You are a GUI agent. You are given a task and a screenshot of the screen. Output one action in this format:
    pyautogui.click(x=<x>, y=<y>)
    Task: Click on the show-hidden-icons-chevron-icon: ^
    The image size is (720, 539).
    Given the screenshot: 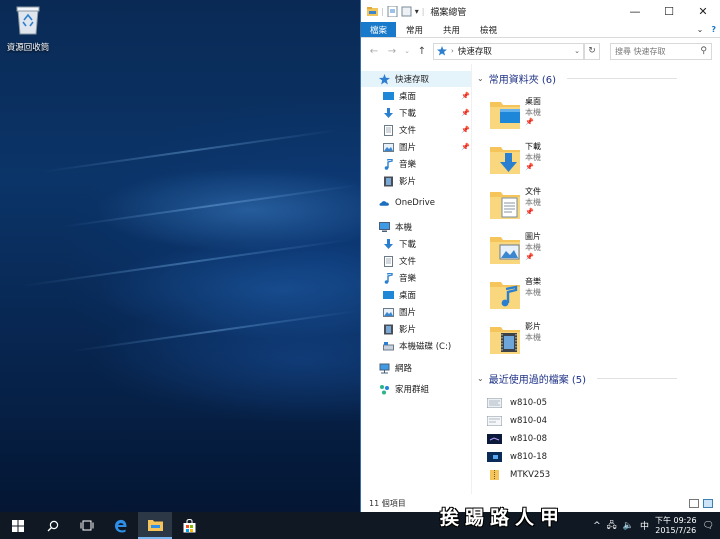 What is the action you would take?
    pyautogui.click(x=597, y=526)
    